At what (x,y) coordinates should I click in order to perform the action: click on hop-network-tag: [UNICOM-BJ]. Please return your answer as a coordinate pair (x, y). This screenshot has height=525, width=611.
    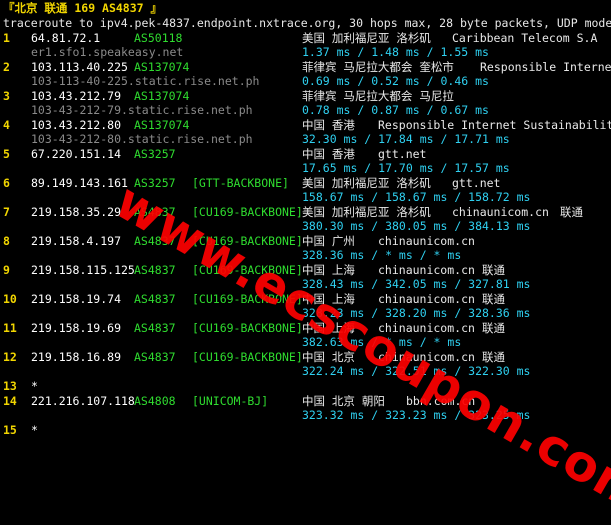
    Looking at the image, I should click on (230, 401).